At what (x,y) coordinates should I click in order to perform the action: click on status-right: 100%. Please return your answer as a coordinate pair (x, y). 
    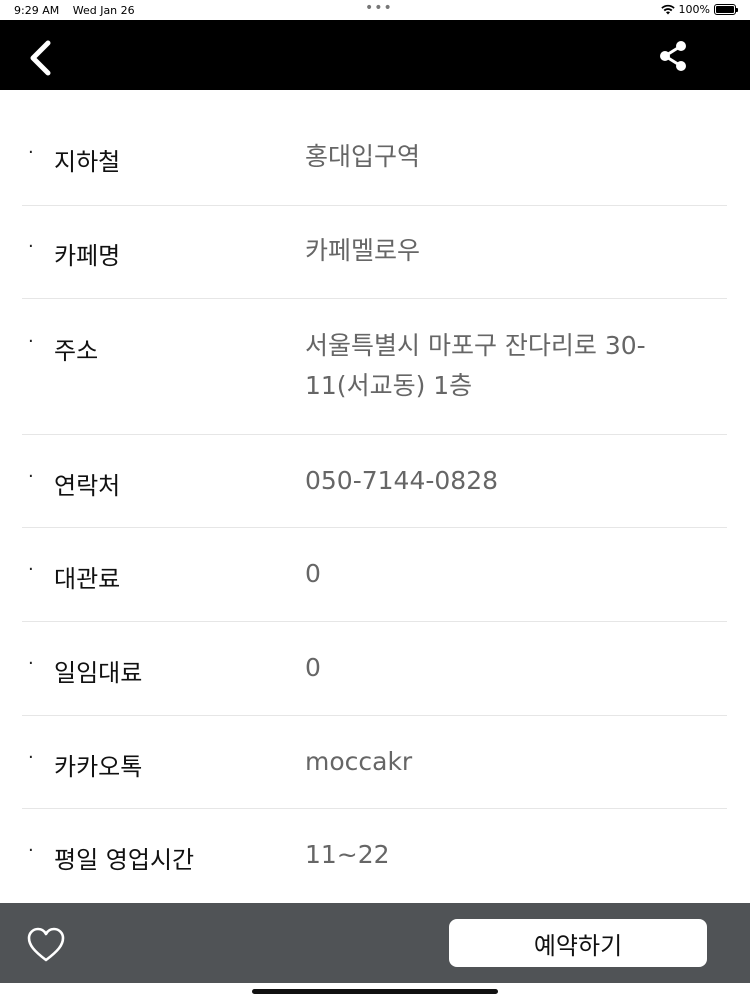
    Looking at the image, I should click on (699, 9).